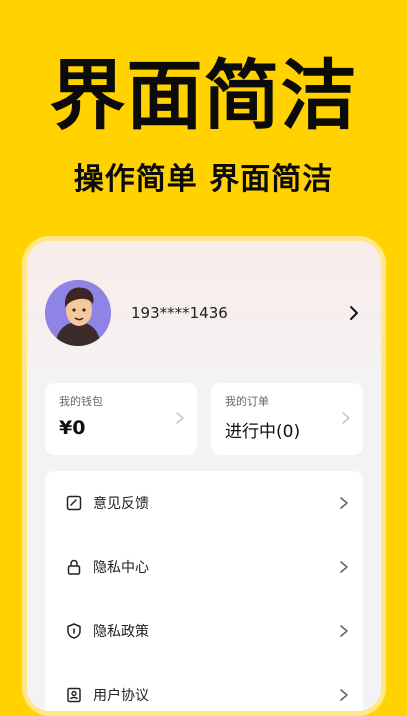  What do you see at coordinates (121, 419) in the screenshot?
I see `wallet-card: 我的钱包 ¥0` at bounding box center [121, 419].